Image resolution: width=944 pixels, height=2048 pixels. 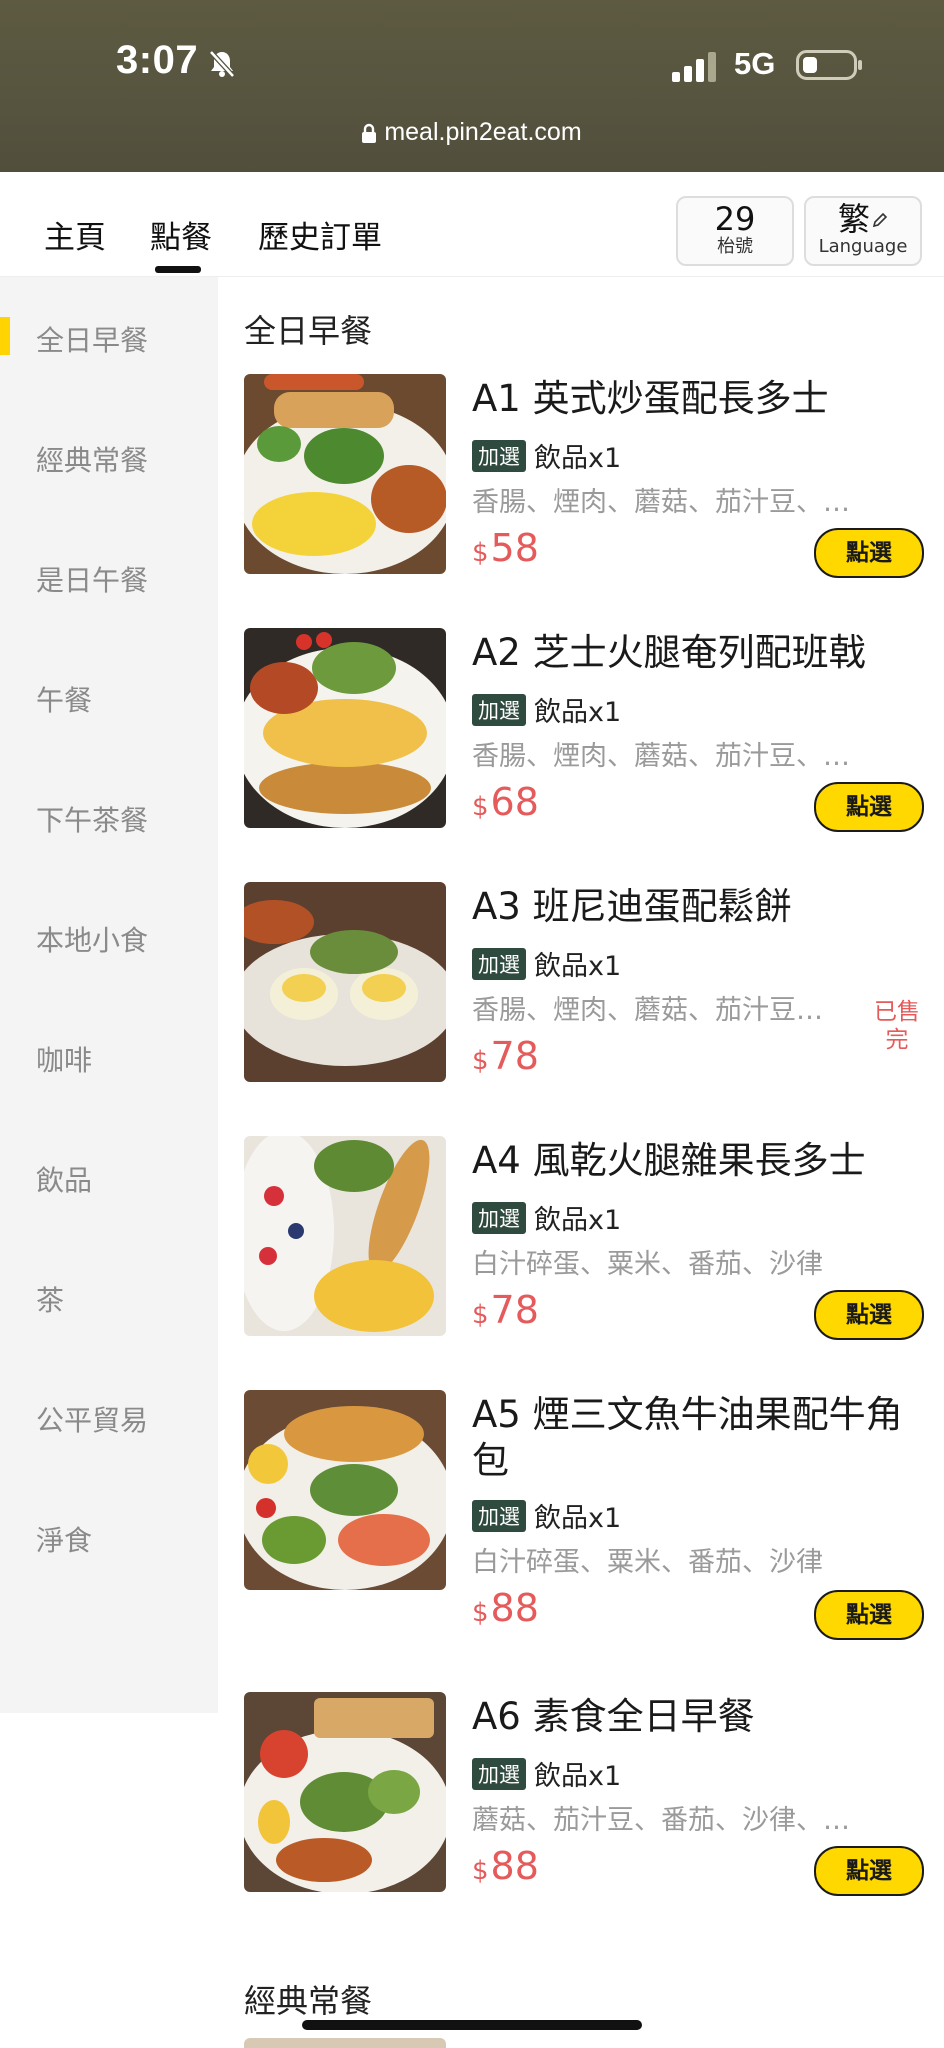 I want to click on language-button: 繁 Language, so click(x=863, y=231).